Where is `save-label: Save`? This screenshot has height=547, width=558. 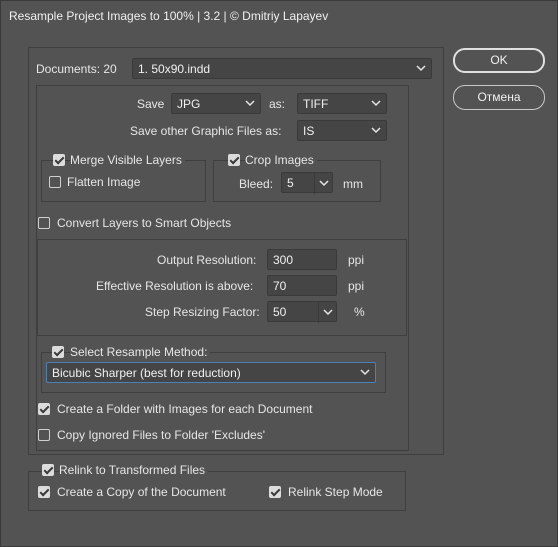
save-label: Save is located at coordinates (151, 104).